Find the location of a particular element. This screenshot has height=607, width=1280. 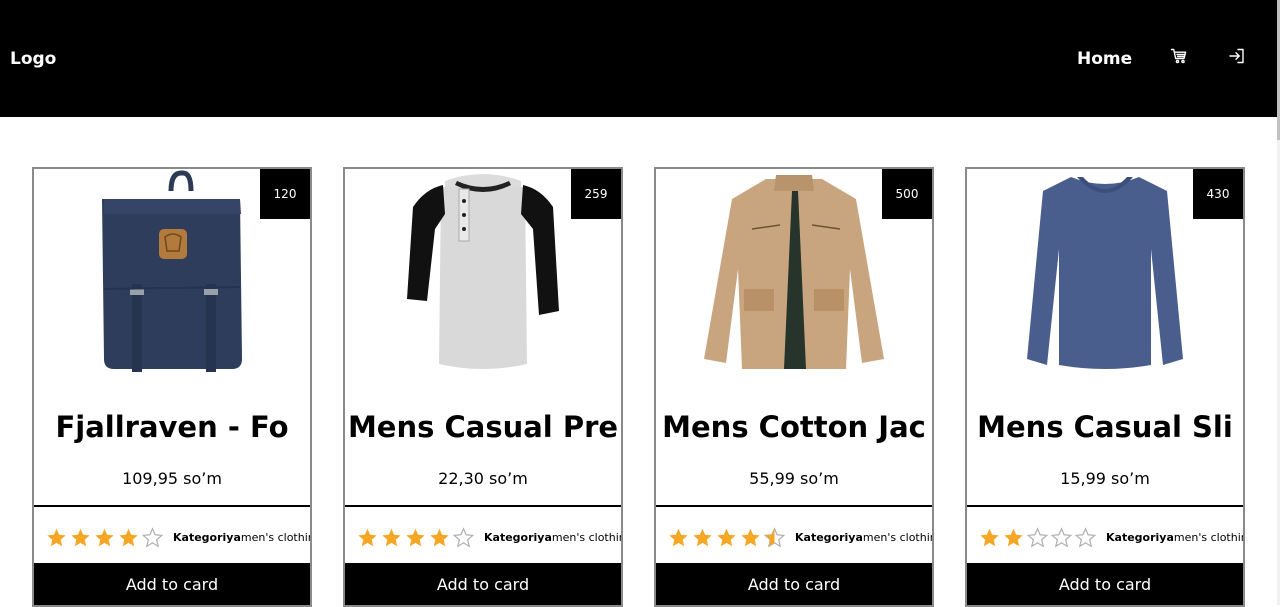

product-price: 15,99 so’m is located at coordinates (1105, 478).